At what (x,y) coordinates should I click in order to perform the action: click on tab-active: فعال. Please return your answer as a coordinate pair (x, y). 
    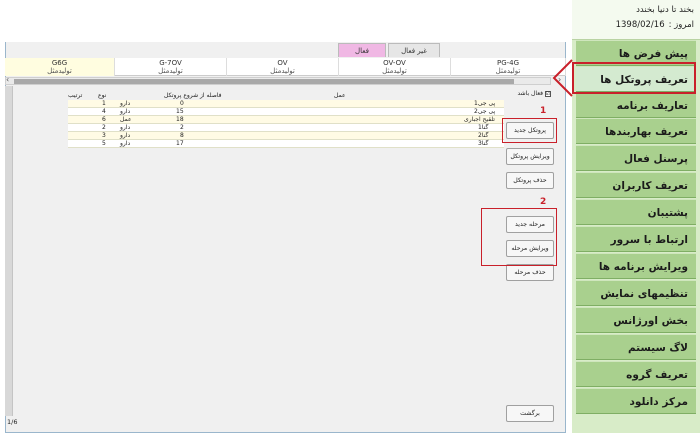
    Looking at the image, I should click on (362, 50).